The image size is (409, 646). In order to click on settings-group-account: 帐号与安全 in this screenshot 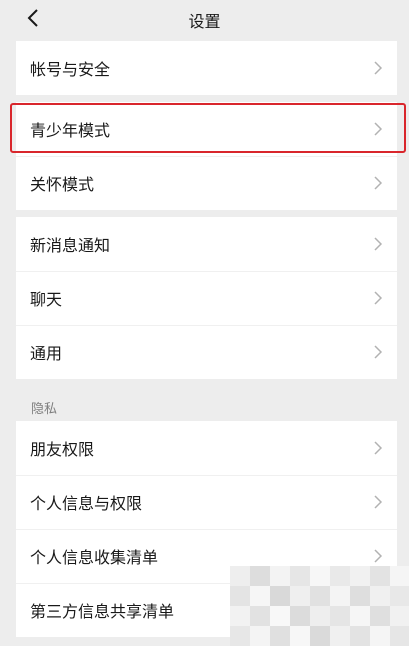, I will do `click(206, 68)`.